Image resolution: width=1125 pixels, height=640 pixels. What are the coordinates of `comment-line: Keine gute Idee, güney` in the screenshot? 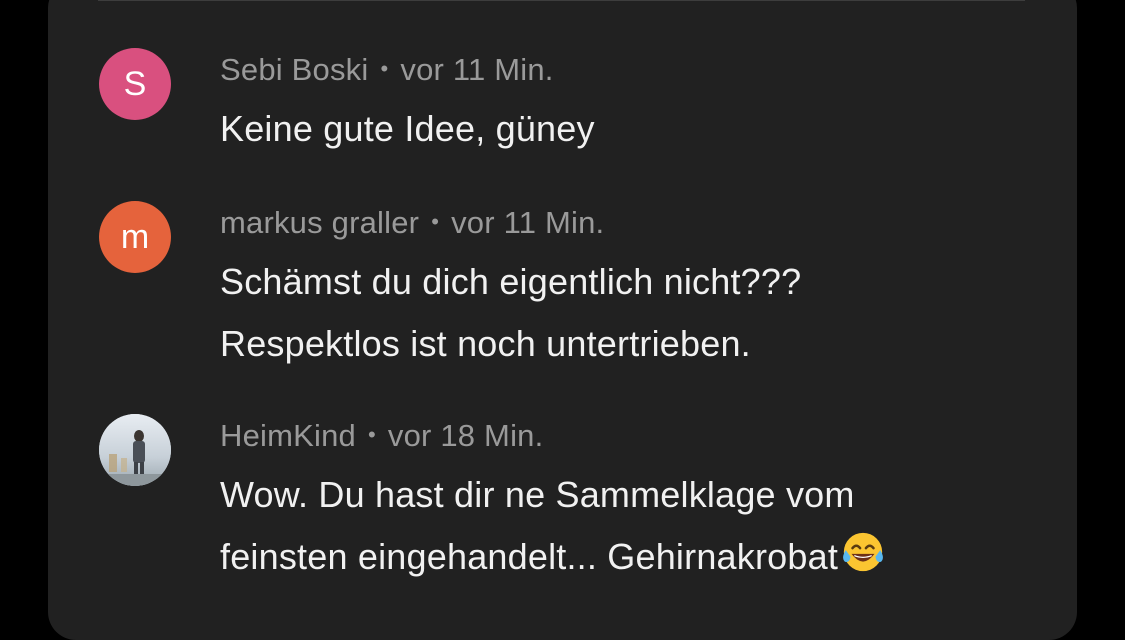 It's located at (407, 128).